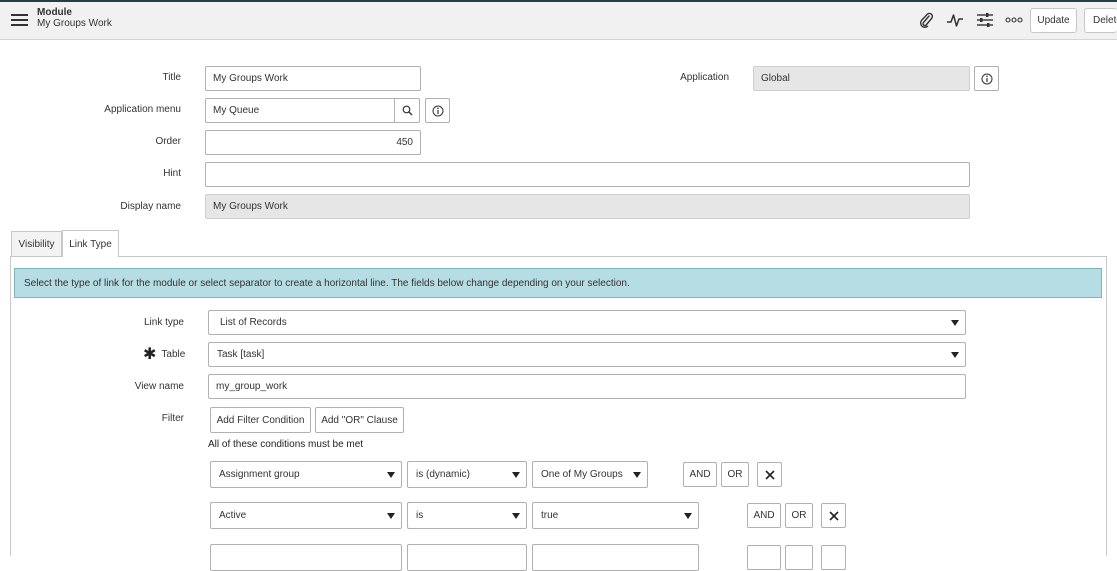 This screenshot has width=1117, height=571. Describe the element at coordinates (159, 386) in the screenshot. I see `view-name-label: View name` at that location.